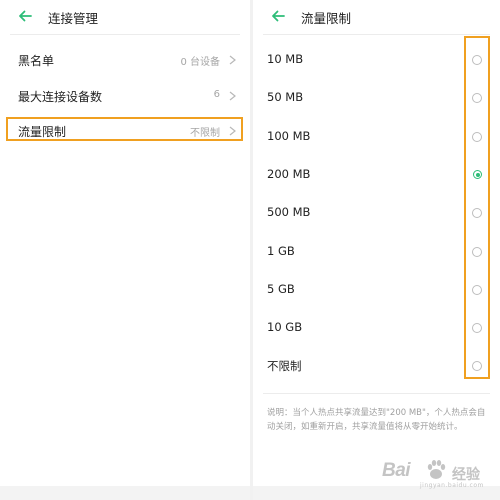 The width and height of the screenshot is (500, 500). Describe the element at coordinates (477, 207) in the screenshot. I see `radio-column-highlight-box` at that location.